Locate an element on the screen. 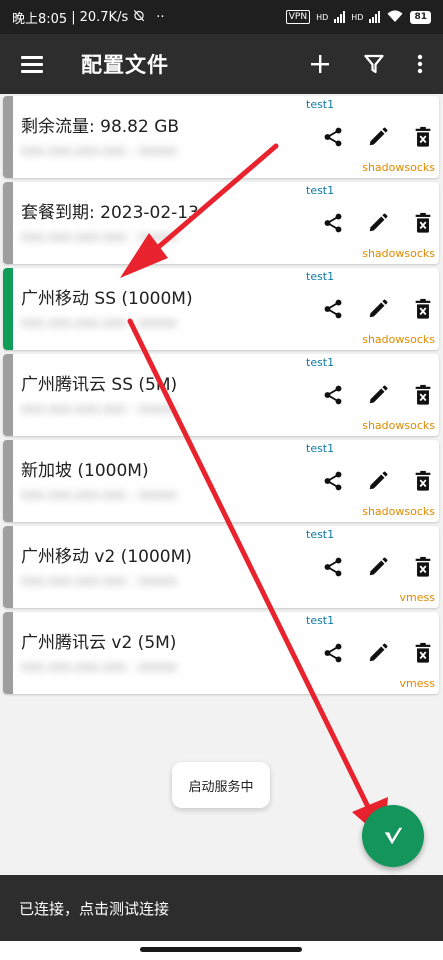 The width and height of the screenshot is (443, 960). app-toolbar: 配置文件 is located at coordinates (221, 64).